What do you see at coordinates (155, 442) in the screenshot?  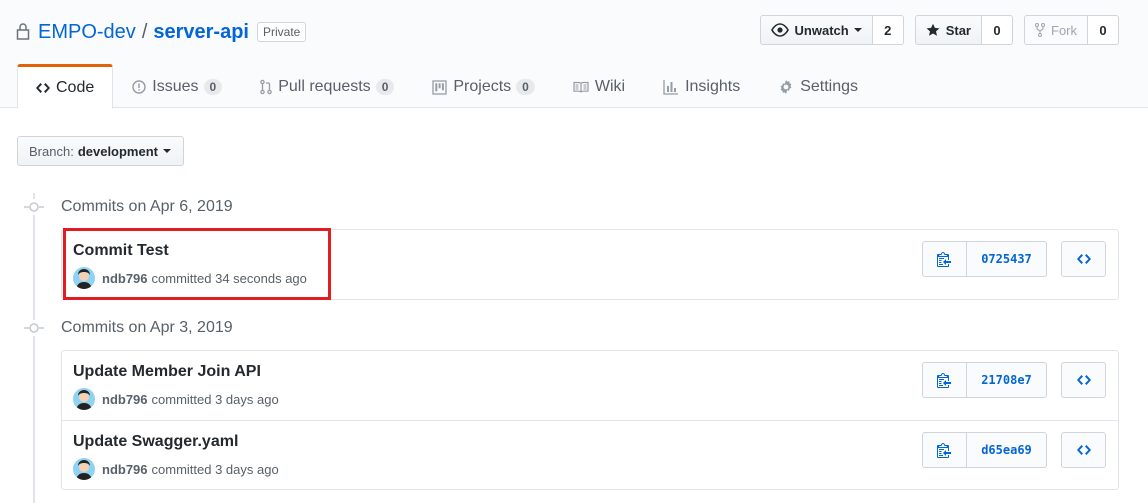 I see `commit-title-link: Update Swagger.yaml` at bounding box center [155, 442].